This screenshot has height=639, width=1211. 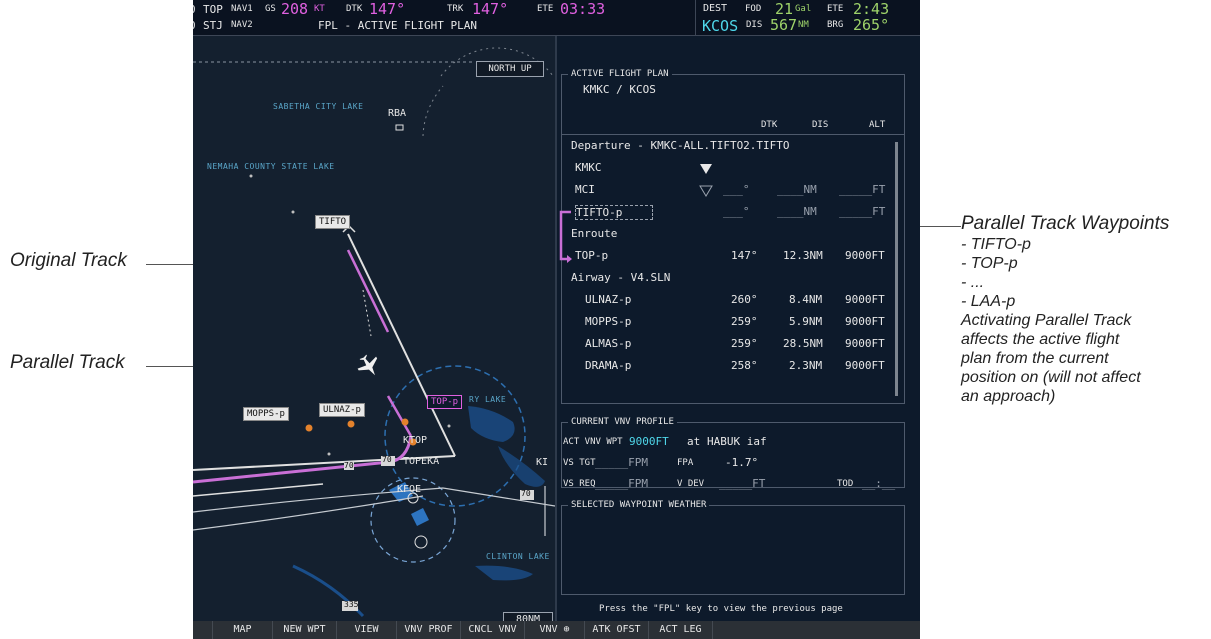 What do you see at coordinates (608, 365) in the screenshot?
I see `fpl-row-name: DRAMA-p` at bounding box center [608, 365].